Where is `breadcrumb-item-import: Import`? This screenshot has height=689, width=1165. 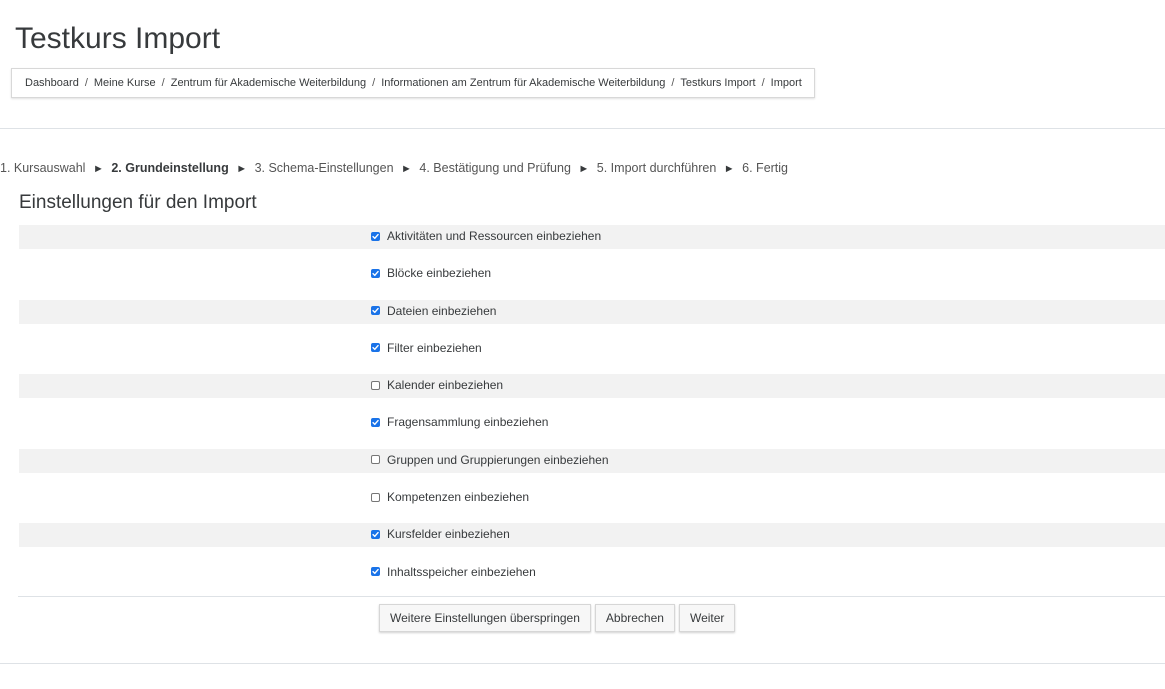
breadcrumb-item-import: Import is located at coordinates (786, 83).